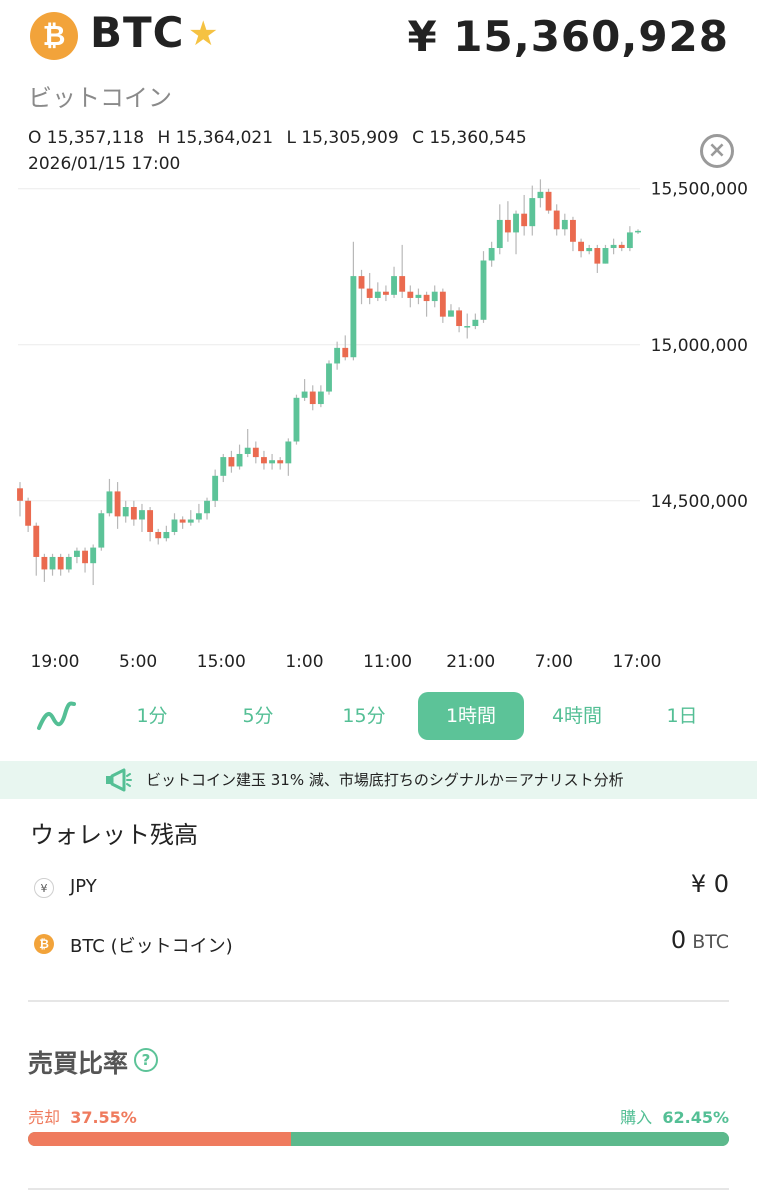 The height and width of the screenshot is (1200, 757). What do you see at coordinates (78, 1063) in the screenshot?
I see `ratio-title: 売買比率` at bounding box center [78, 1063].